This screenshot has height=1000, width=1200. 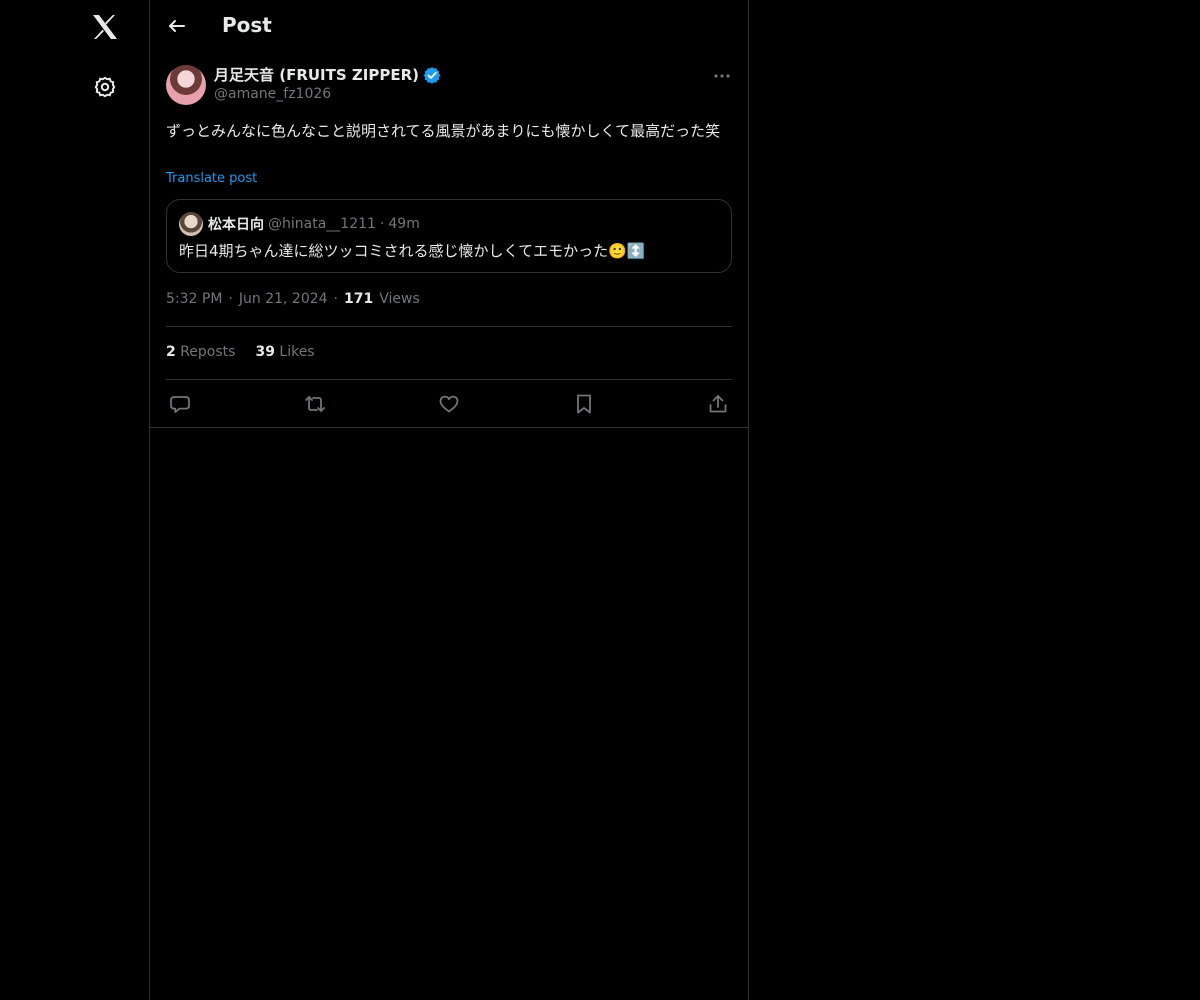 I want to click on post-header: Post, so click(x=449, y=26).